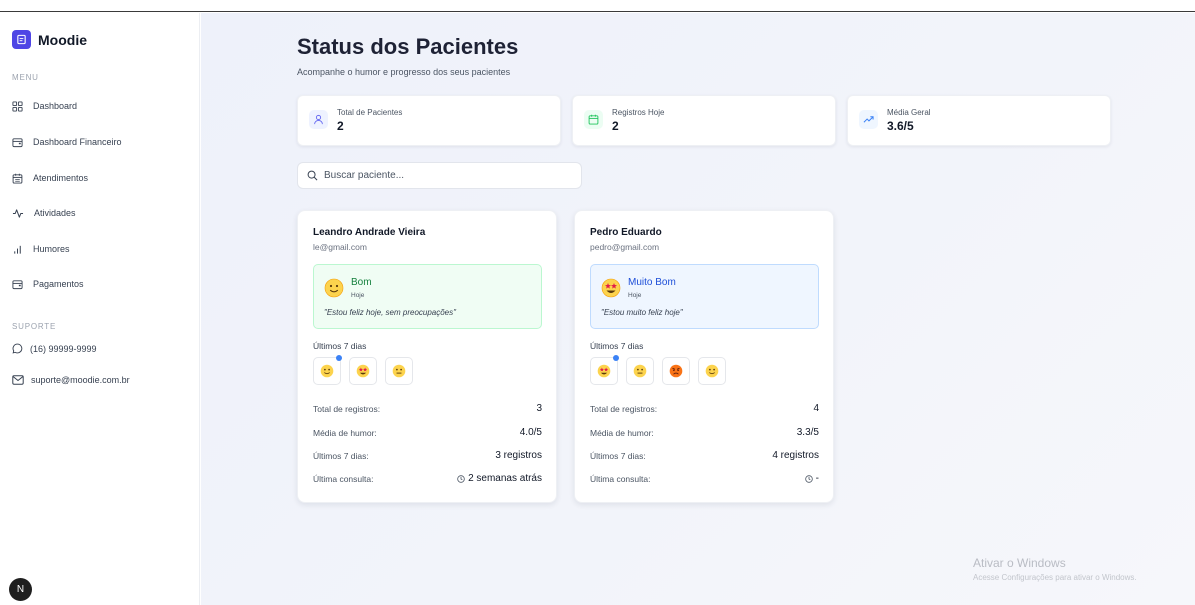 This screenshot has height=605, width=1195. I want to click on moodie-logo-icon, so click(21, 39).